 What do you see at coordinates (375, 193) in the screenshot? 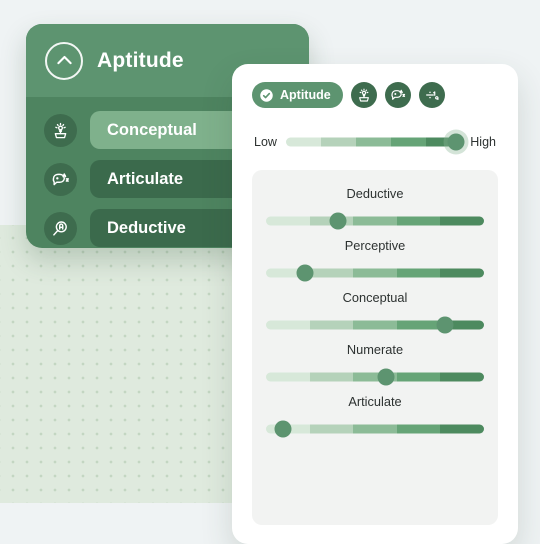
I see `skill-slider-label: Deductive` at bounding box center [375, 193].